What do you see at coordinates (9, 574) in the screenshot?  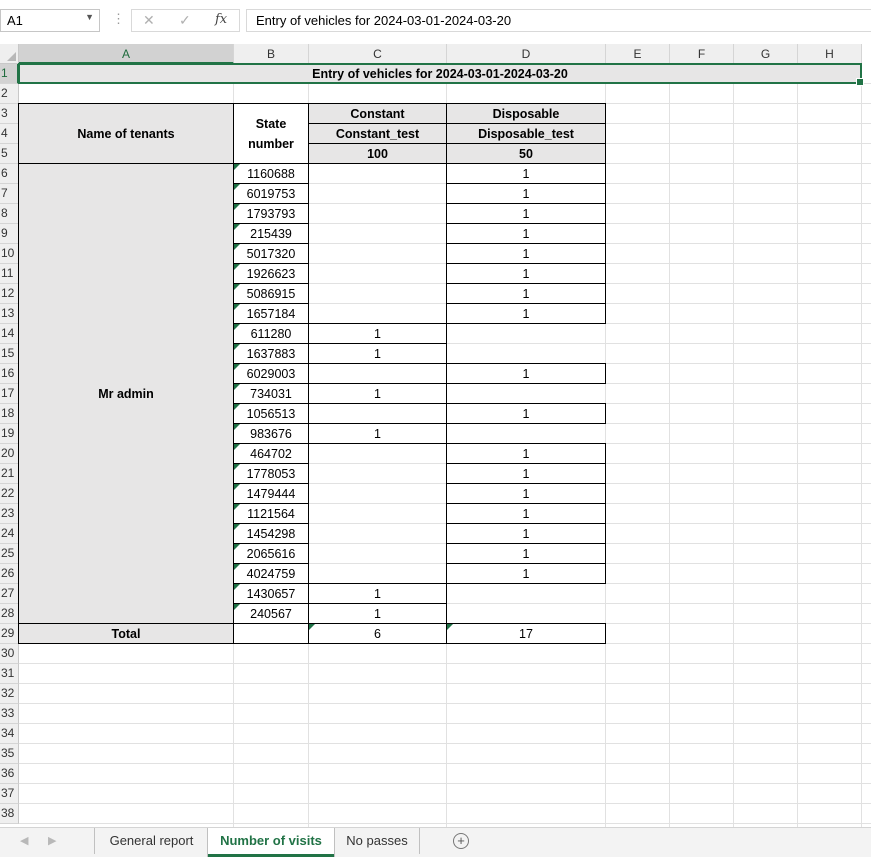 I see `row-header: 26` at bounding box center [9, 574].